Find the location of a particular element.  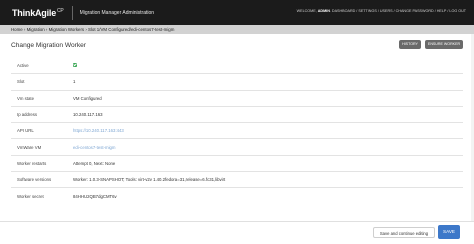

field-value: 84HHU2QB7dgCMT6v is located at coordinates (95, 196).